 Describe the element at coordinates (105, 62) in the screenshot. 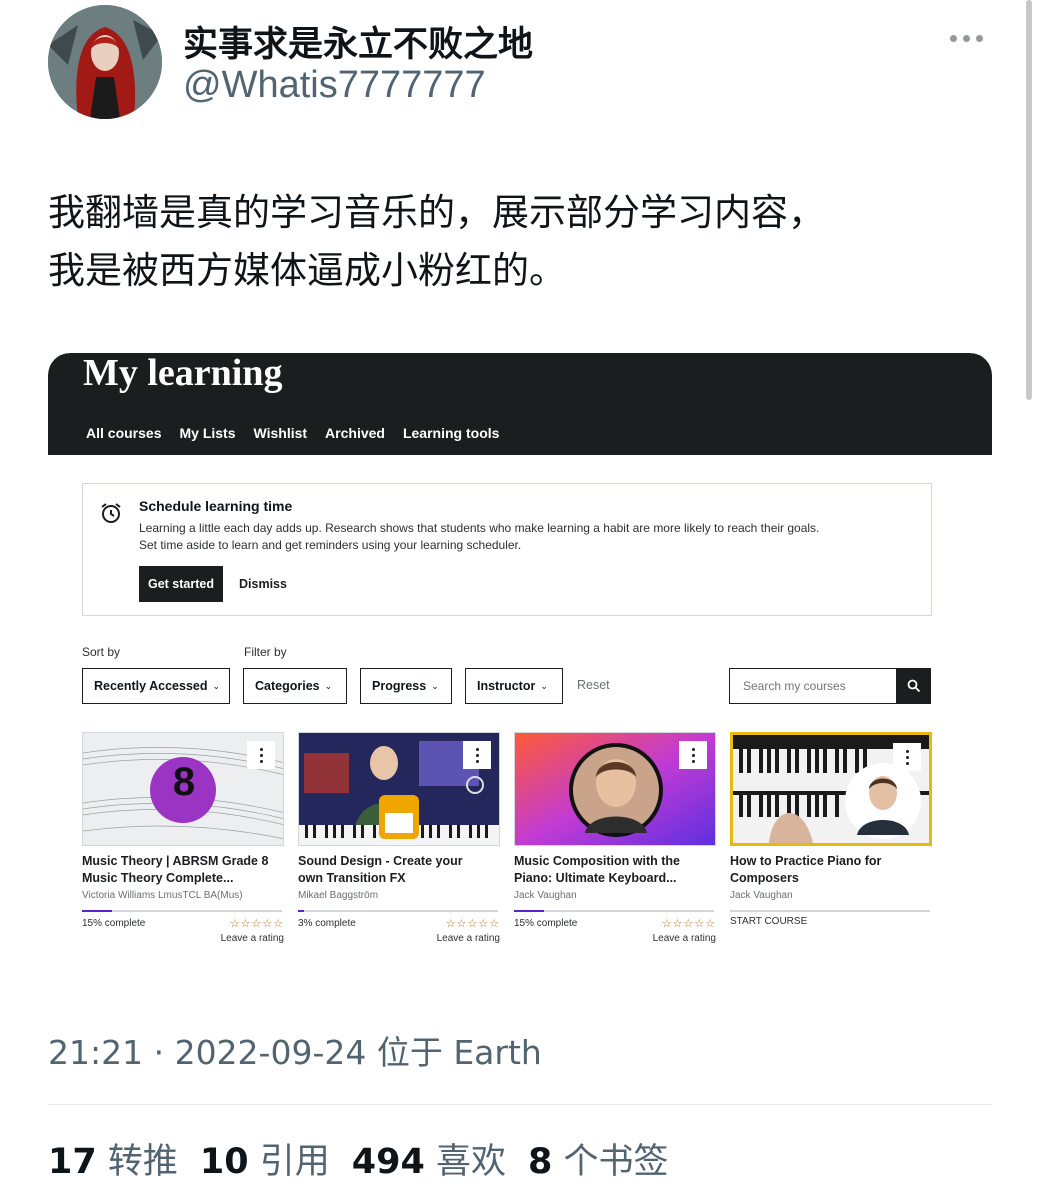

I see `avatar` at that location.